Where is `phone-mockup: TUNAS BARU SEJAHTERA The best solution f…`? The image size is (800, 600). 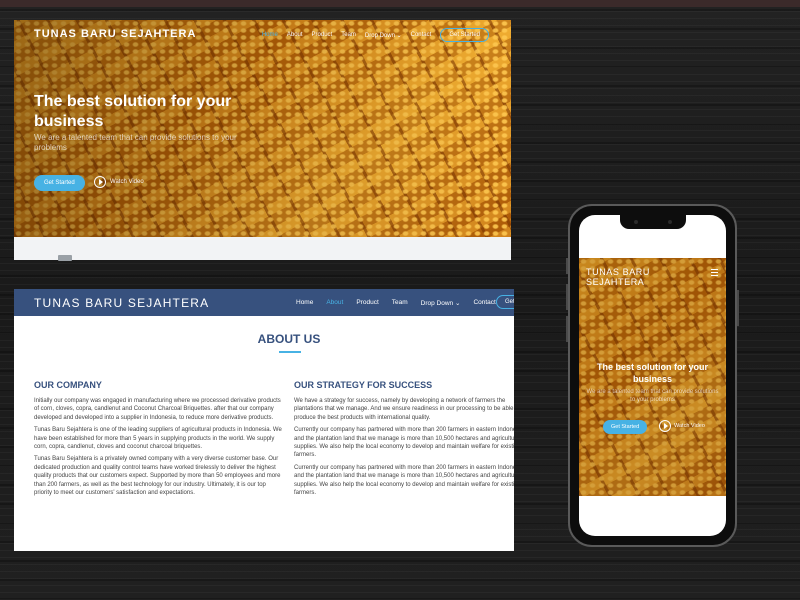 phone-mockup: TUNAS BARU SEJAHTERA The best solution f… is located at coordinates (652, 375).